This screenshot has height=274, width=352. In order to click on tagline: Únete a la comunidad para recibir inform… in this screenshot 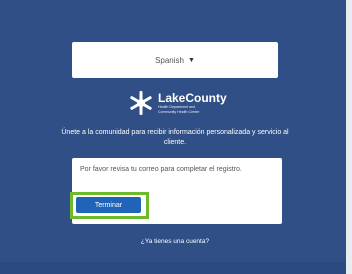, I will do `click(175, 137)`.